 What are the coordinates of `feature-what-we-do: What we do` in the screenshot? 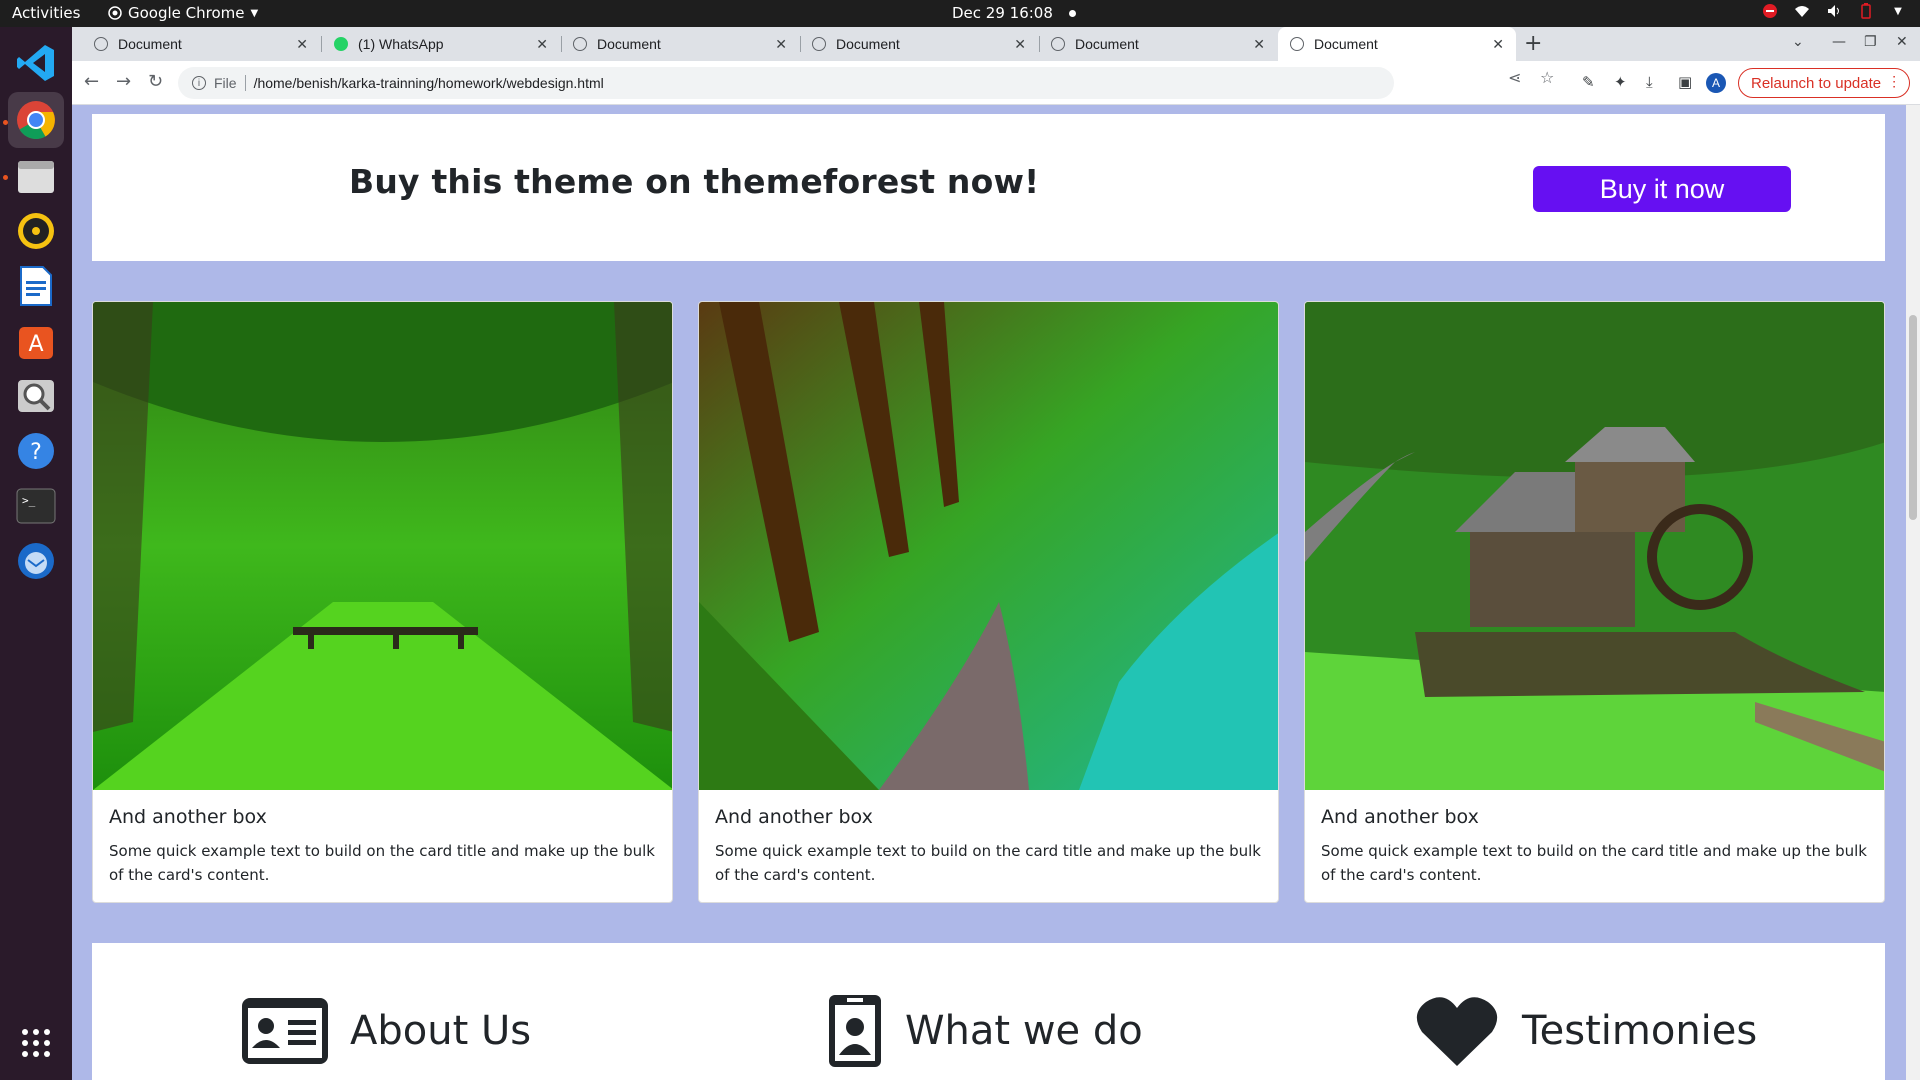 It's located at (984, 1031).